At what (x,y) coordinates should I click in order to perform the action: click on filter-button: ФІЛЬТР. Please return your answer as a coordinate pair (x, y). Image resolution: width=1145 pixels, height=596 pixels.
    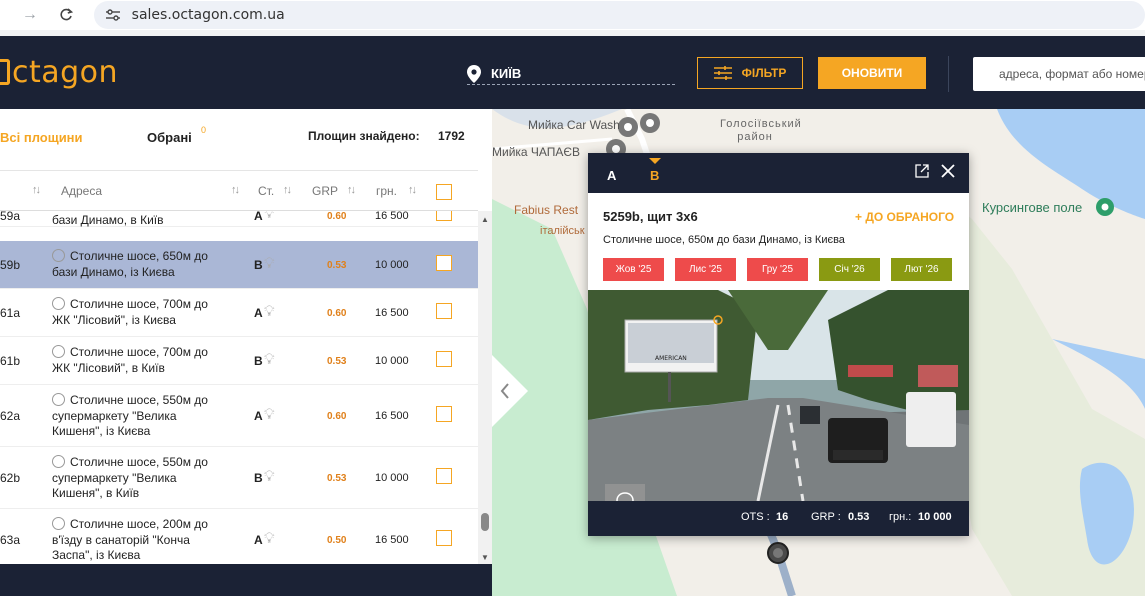
    Looking at the image, I should click on (750, 73).